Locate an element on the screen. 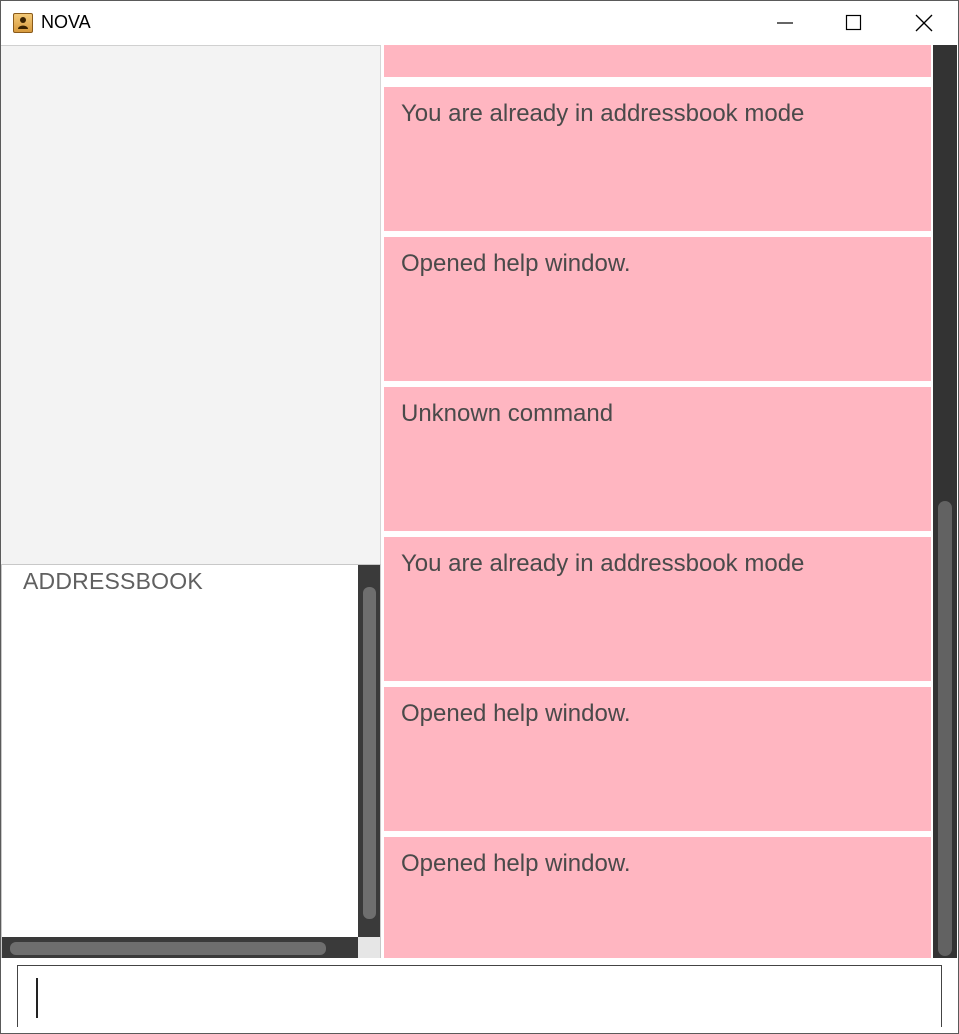 Image resolution: width=959 pixels, height=1034 pixels. command-input is located at coordinates (479, 996).